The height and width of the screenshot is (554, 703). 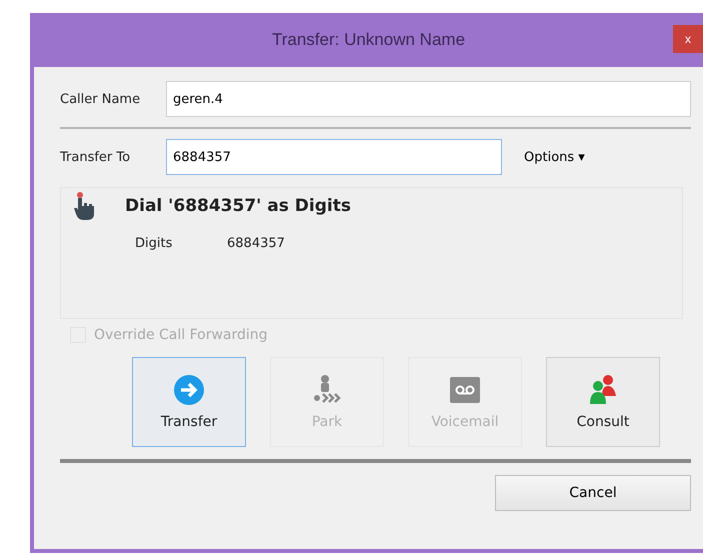 I want to click on transfer-button: Transfer, so click(x=189, y=402).